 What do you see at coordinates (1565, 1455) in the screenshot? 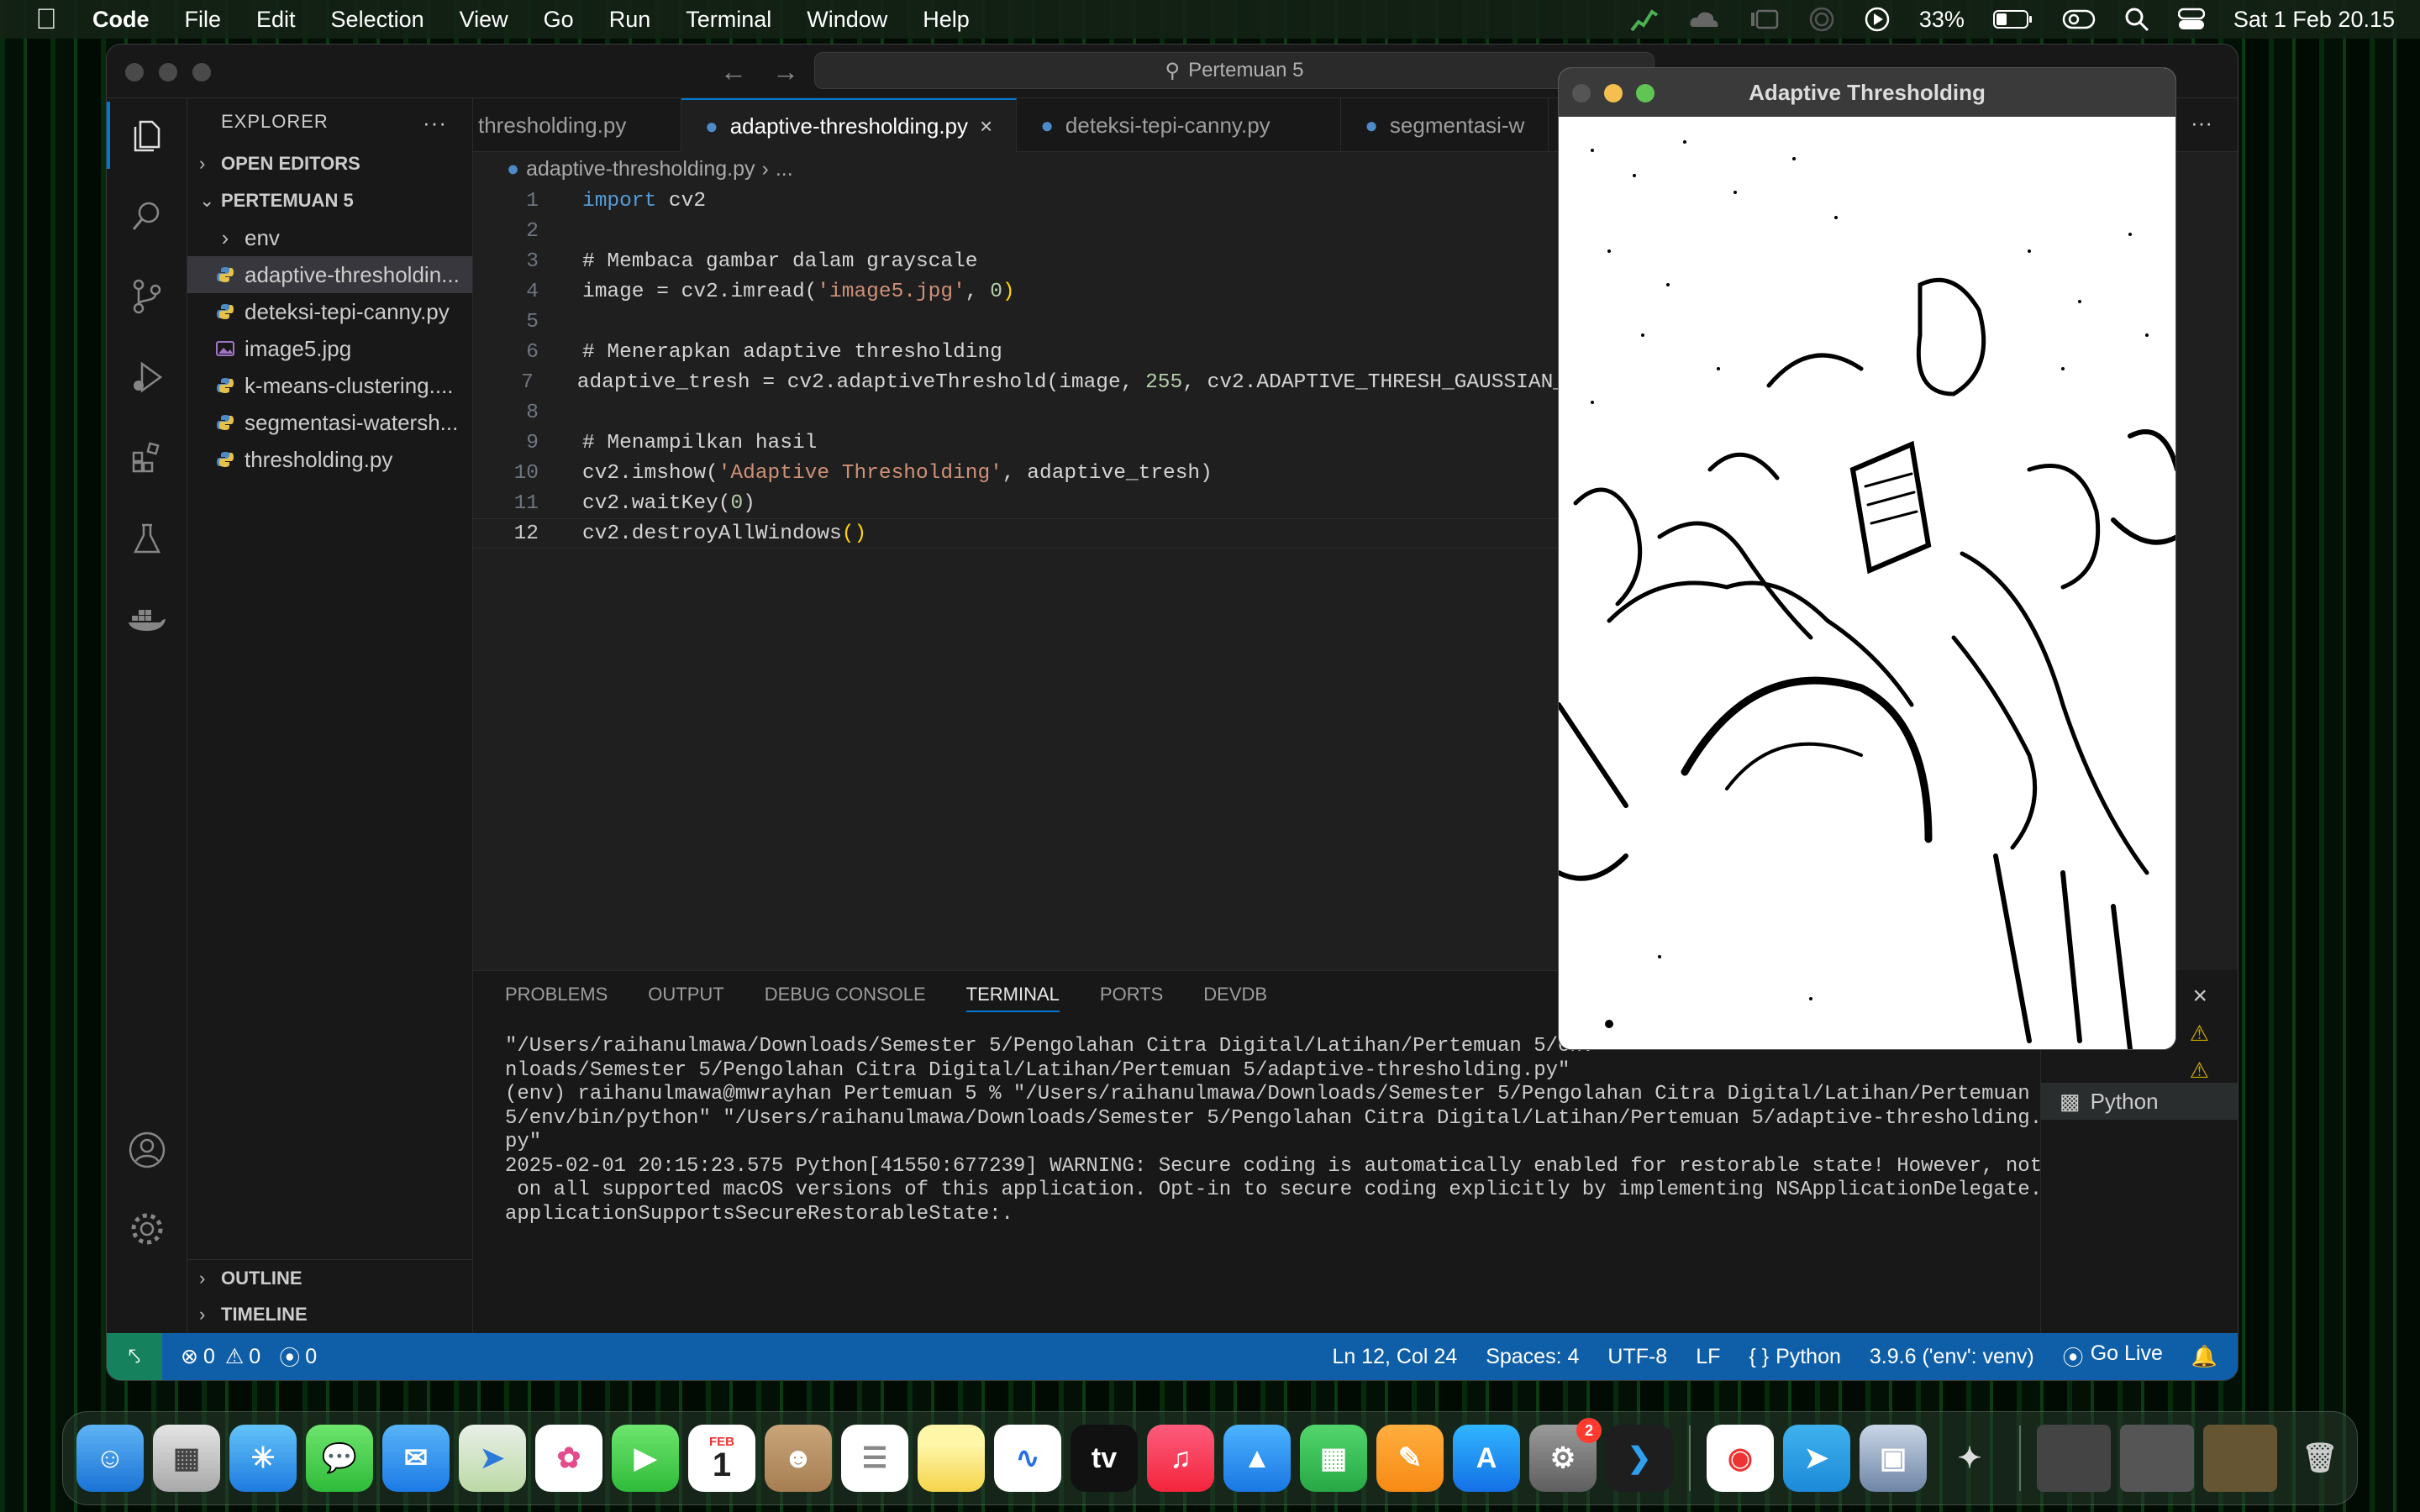
I see `system-settings-icon: ⚙ 2` at bounding box center [1565, 1455].